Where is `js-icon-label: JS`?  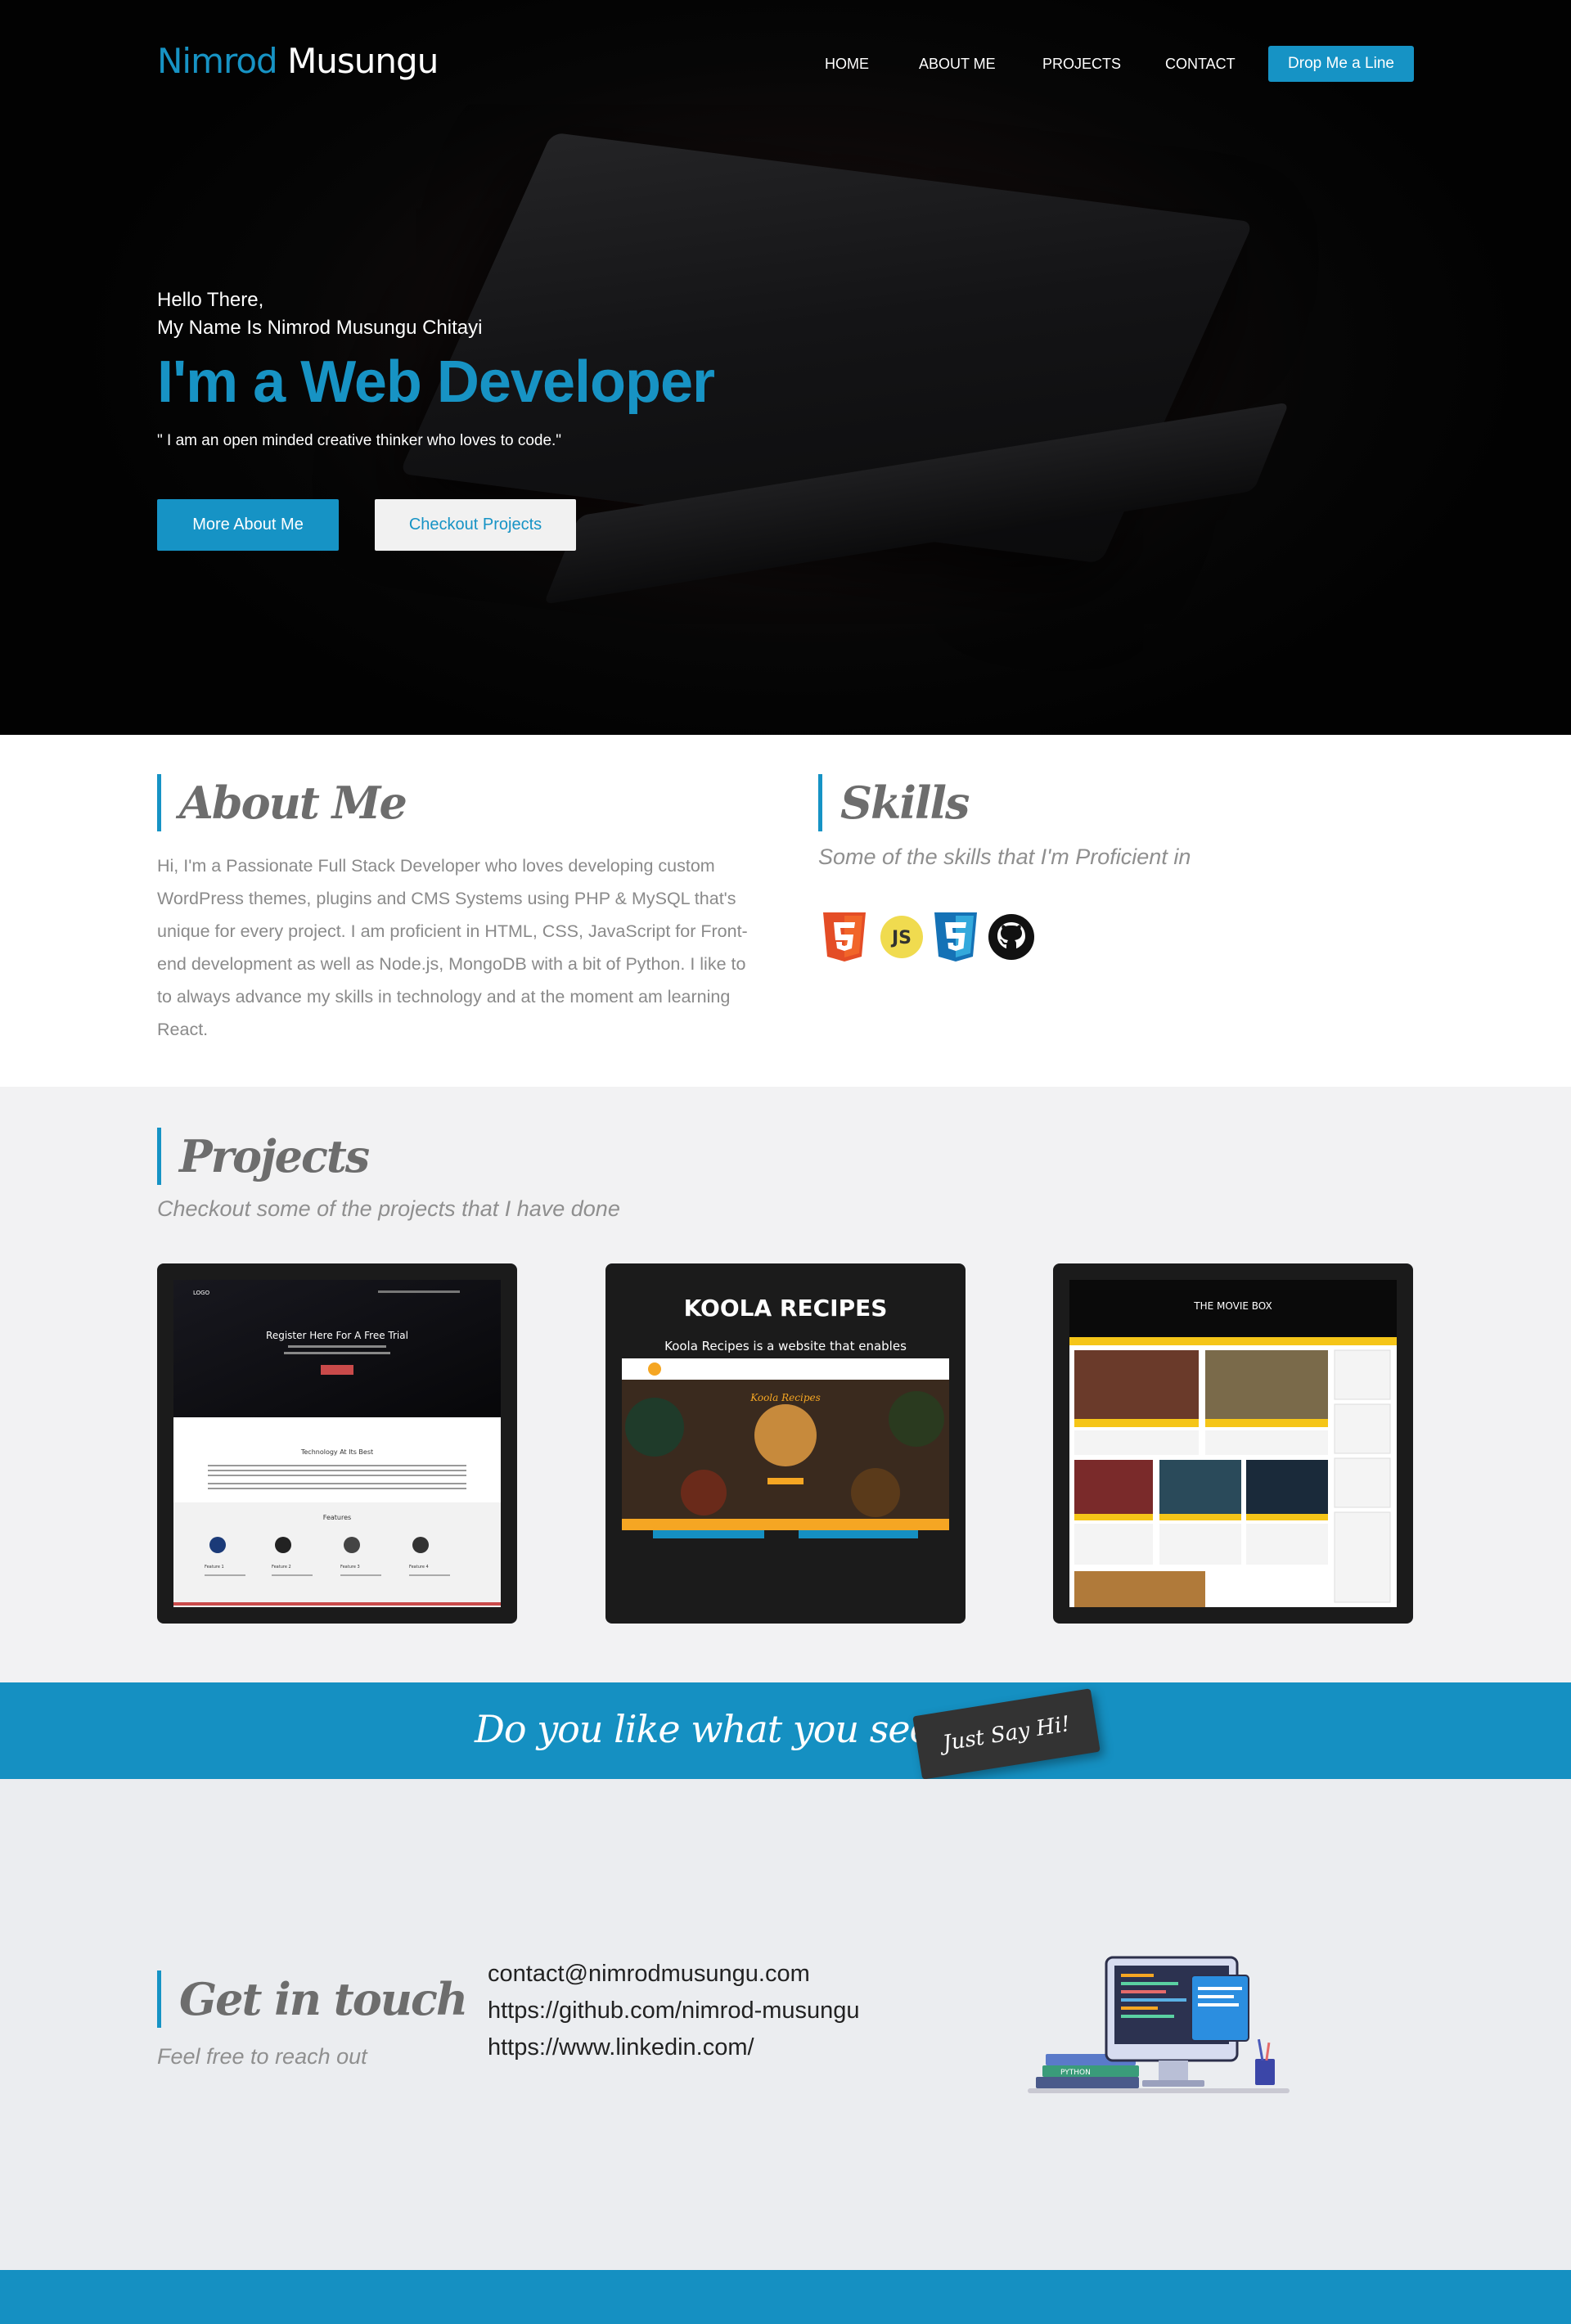
js-icon-label: JS is located at coordinates (901, 938).